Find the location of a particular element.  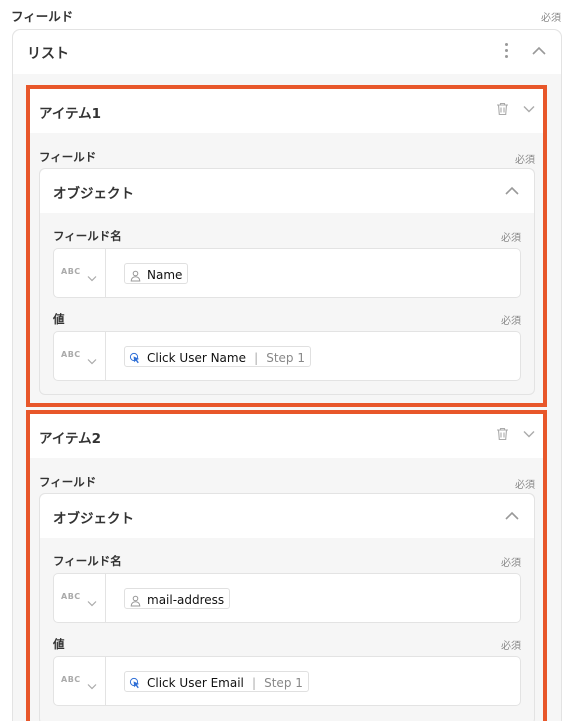

list-title: リスト is located at coordinates (48, 54).